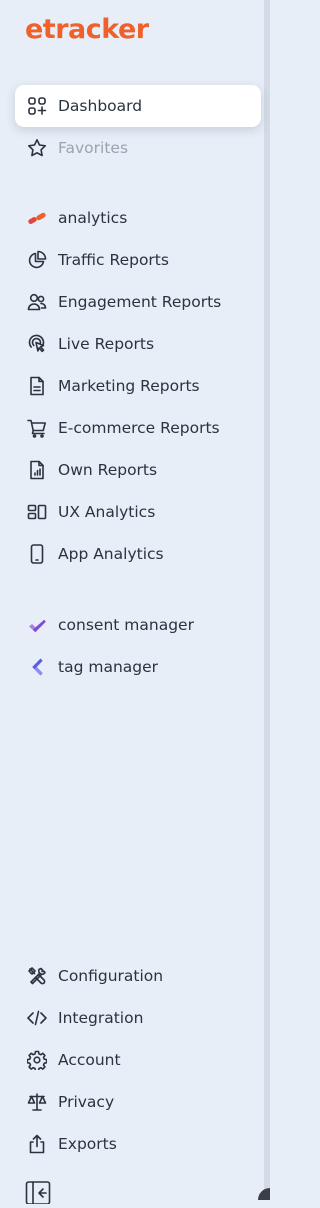  What do you see at coordinates (87, 1144) in the screenshot?
I see `nav-item-label: Exports` at bounding box center [87, 1144].